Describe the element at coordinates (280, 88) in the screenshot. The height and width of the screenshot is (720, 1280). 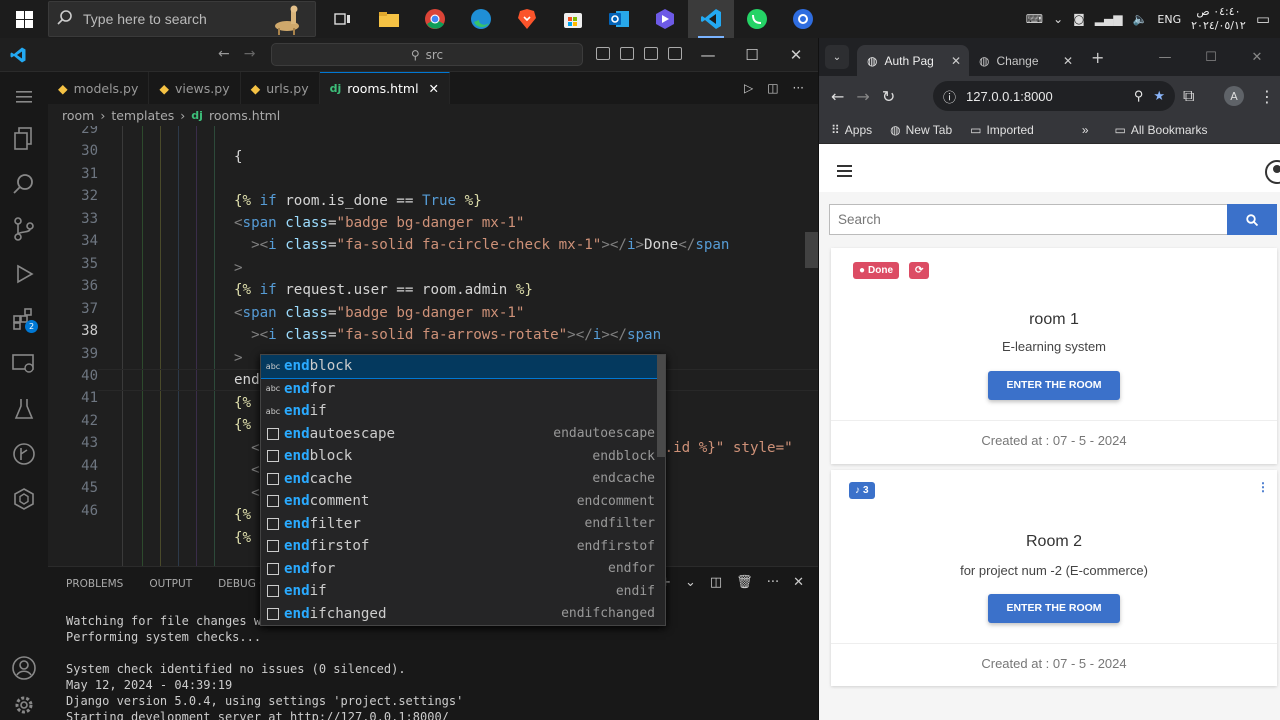
I see `tab-urls-py: ◆ urls.py` at that location.